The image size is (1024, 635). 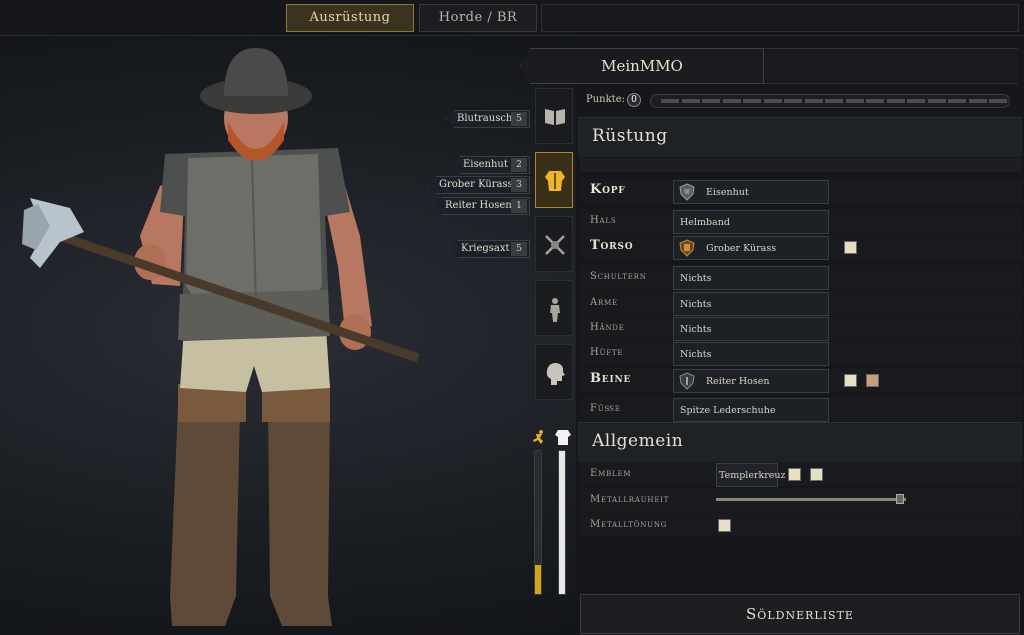 I want to click on loadout-tag-legs: Reiter Hosen 1, so click(x=482, y=206).